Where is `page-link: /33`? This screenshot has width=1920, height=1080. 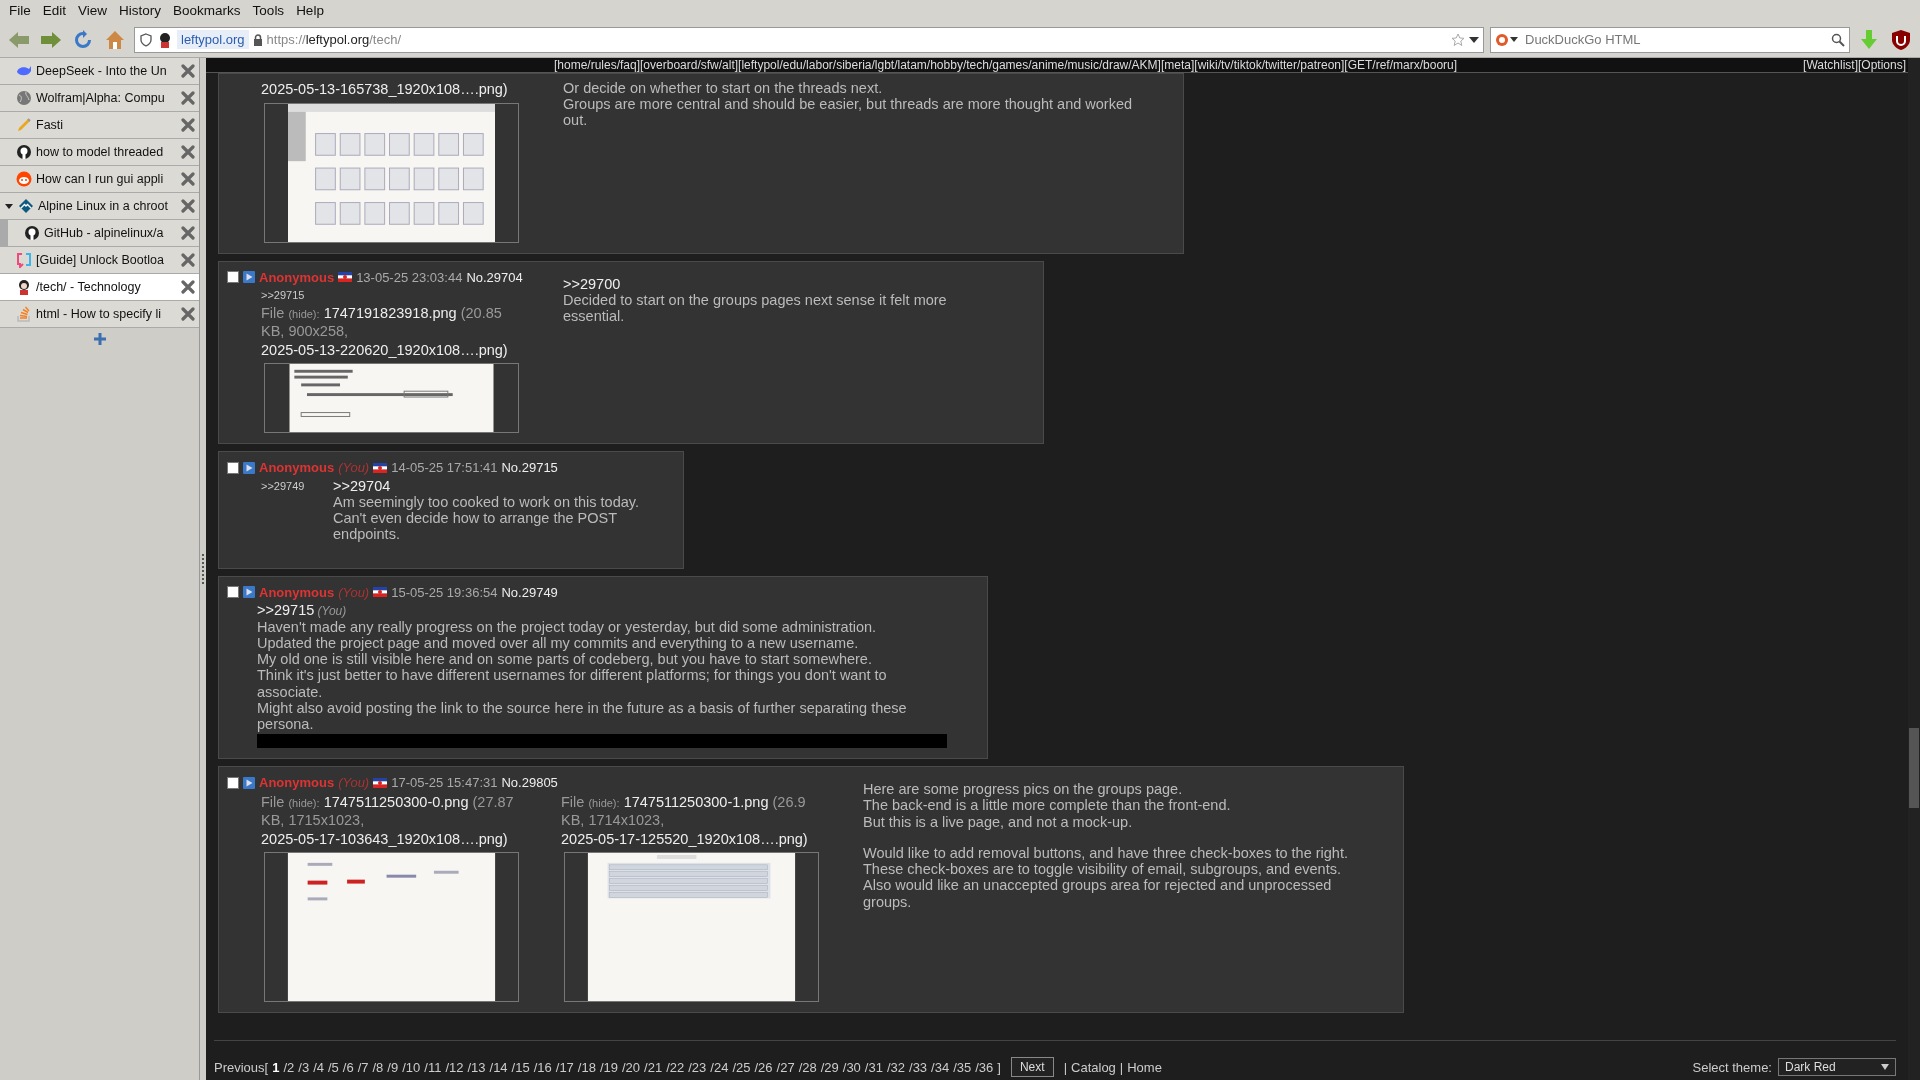
page-link: /33 is located at coordinates (918, 1067).